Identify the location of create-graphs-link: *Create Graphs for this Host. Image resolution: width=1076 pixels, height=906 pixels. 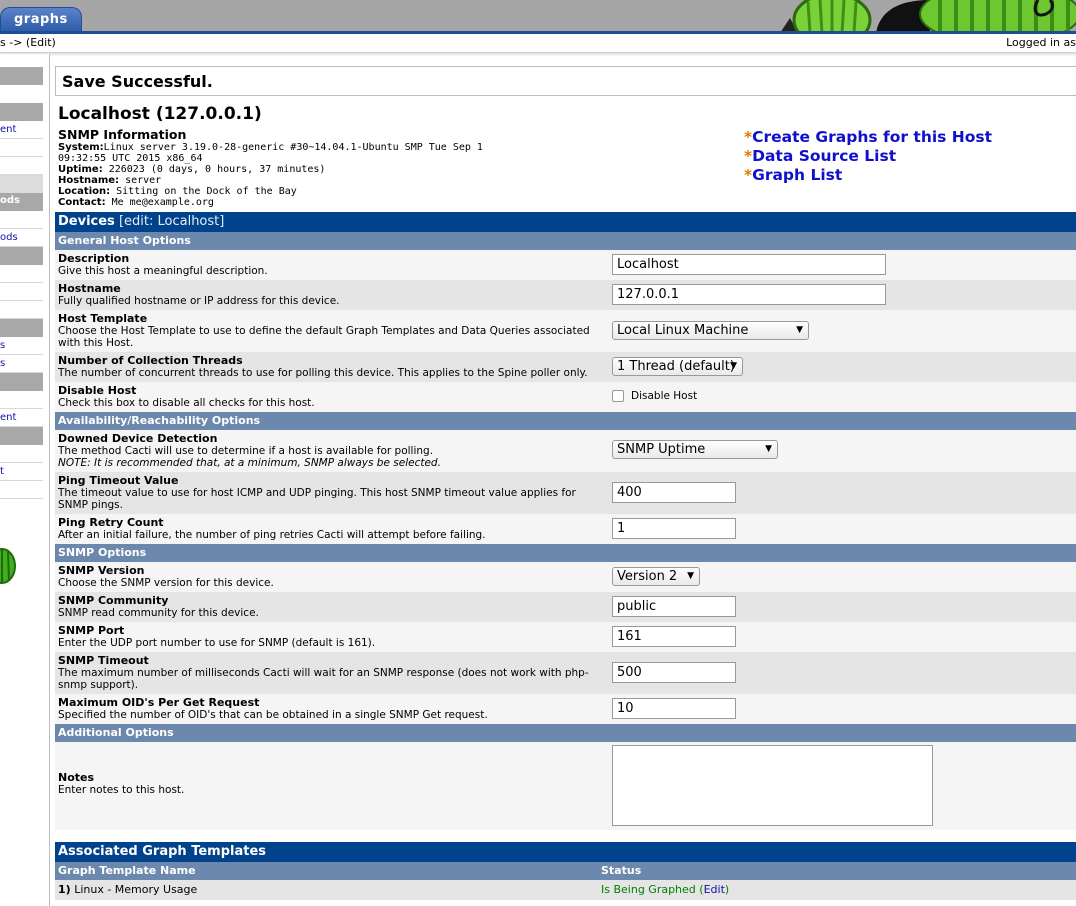
(868, 137).